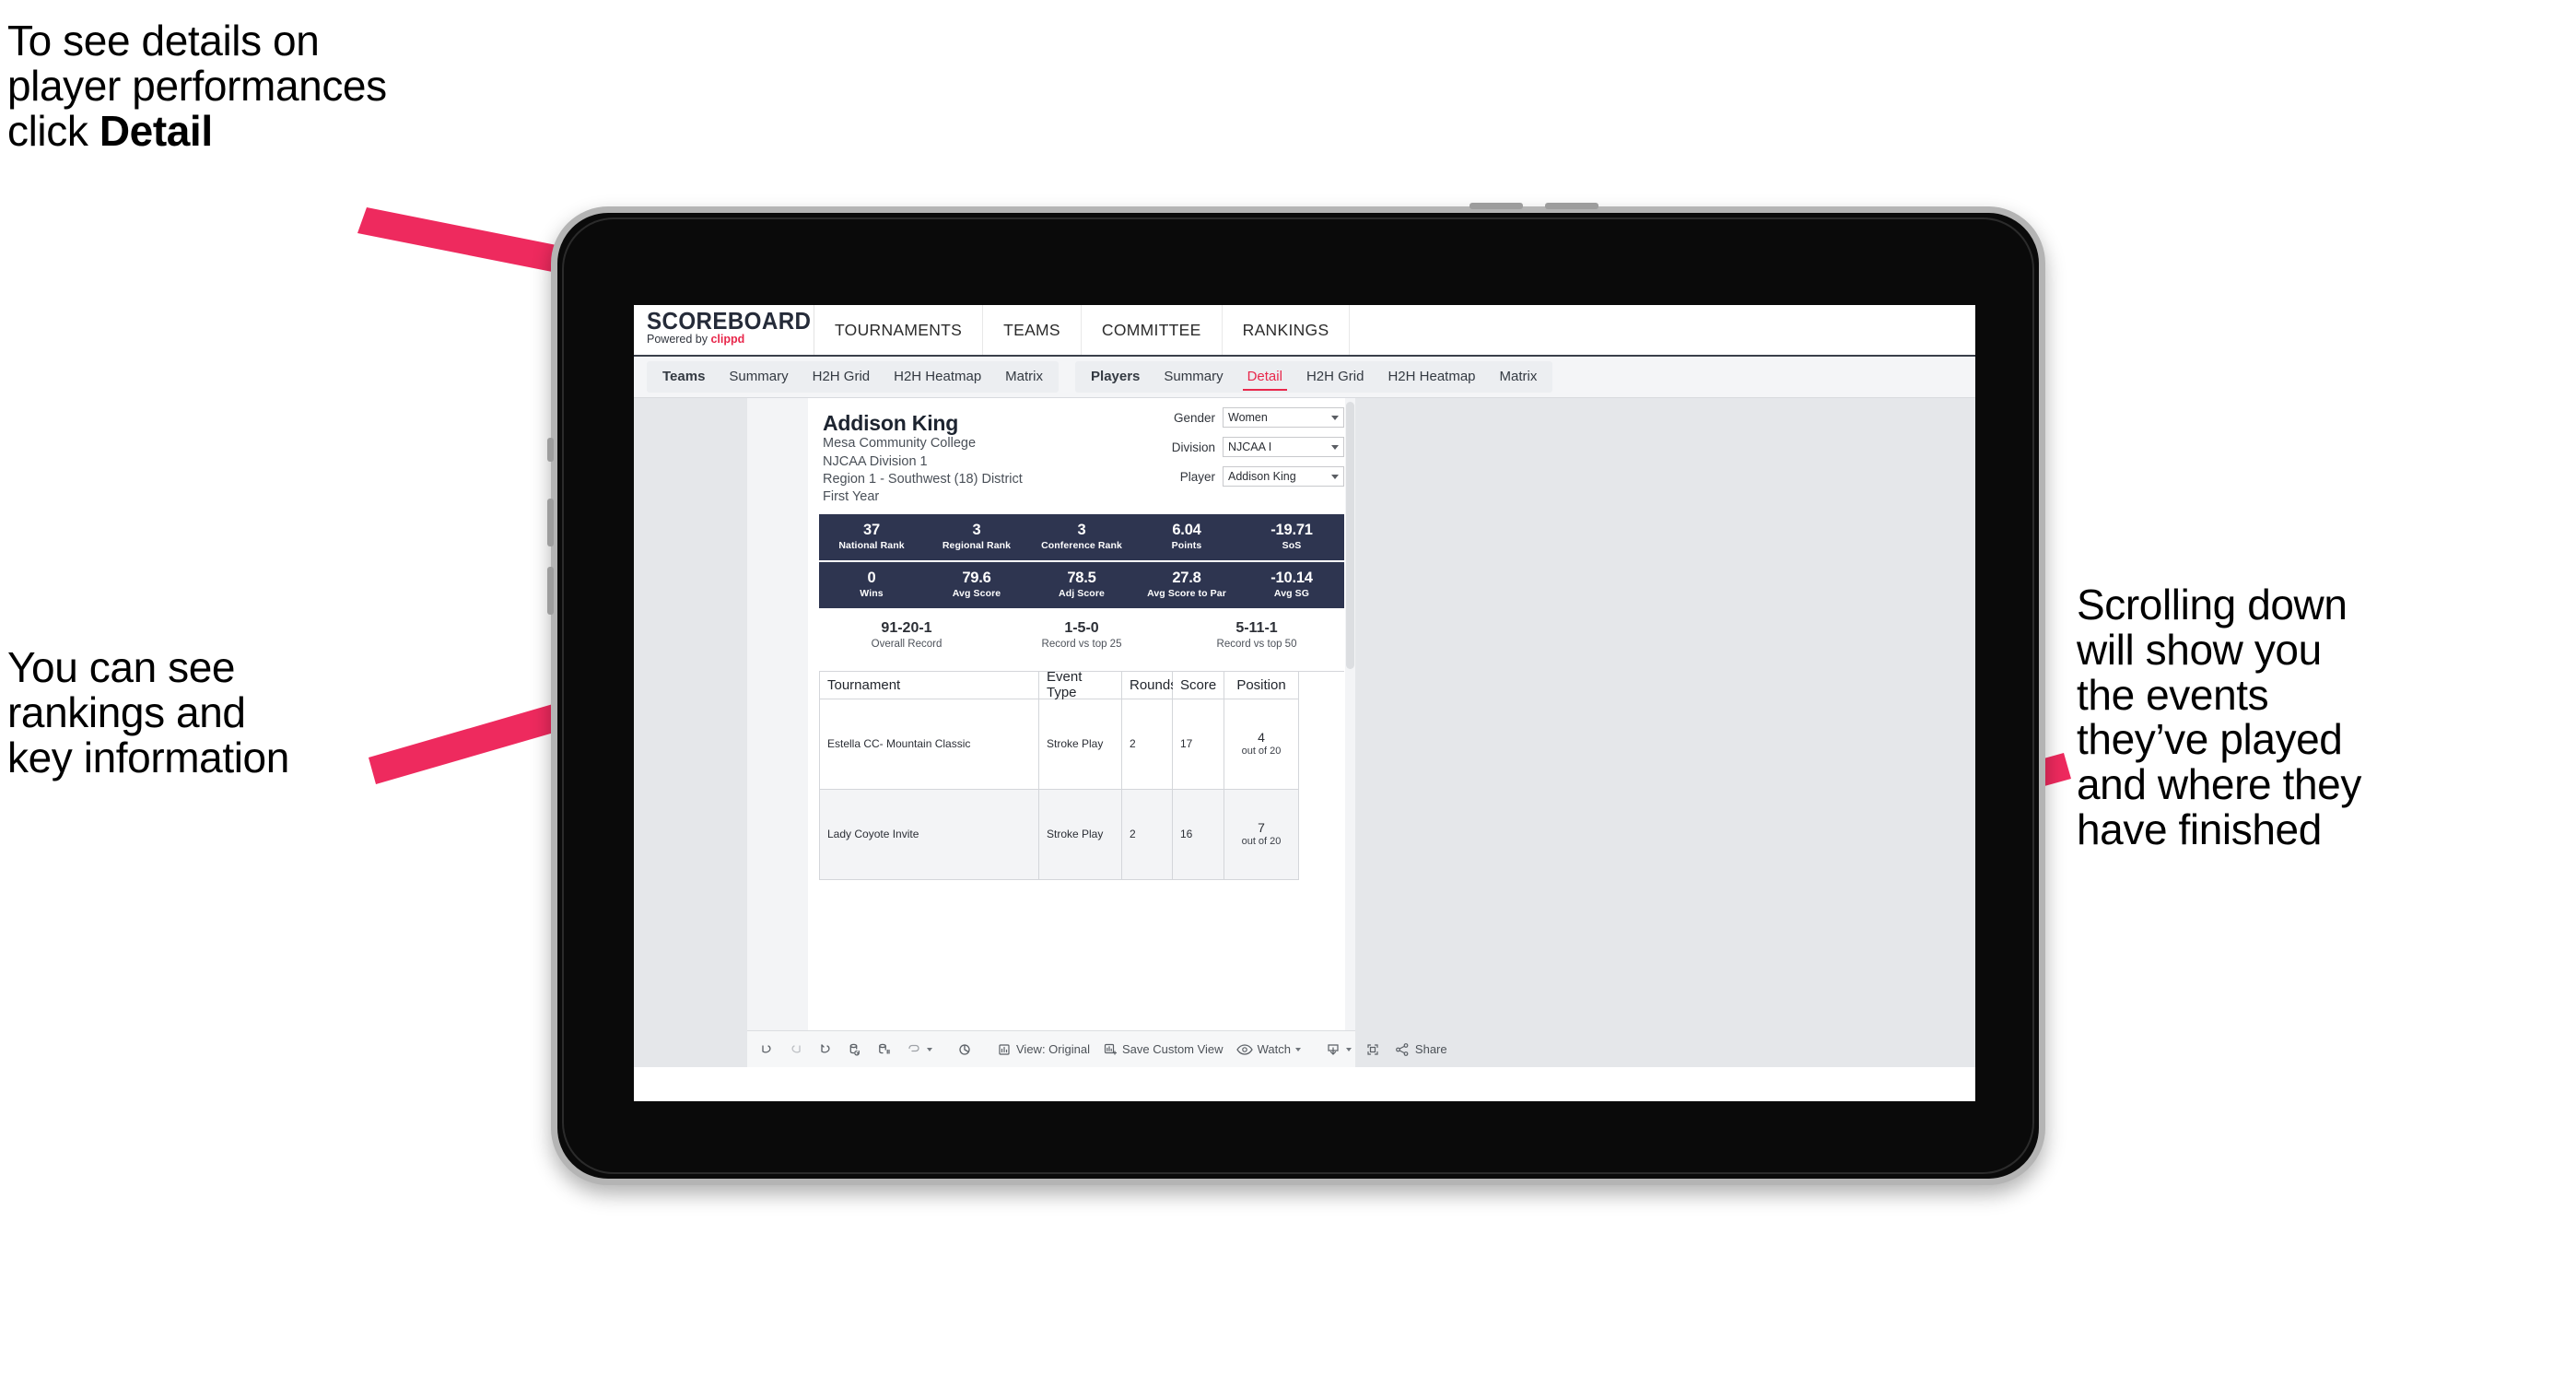  Describe the element at coordinates (825, 1049) in the screenshot. I see `revert-button` at that location.